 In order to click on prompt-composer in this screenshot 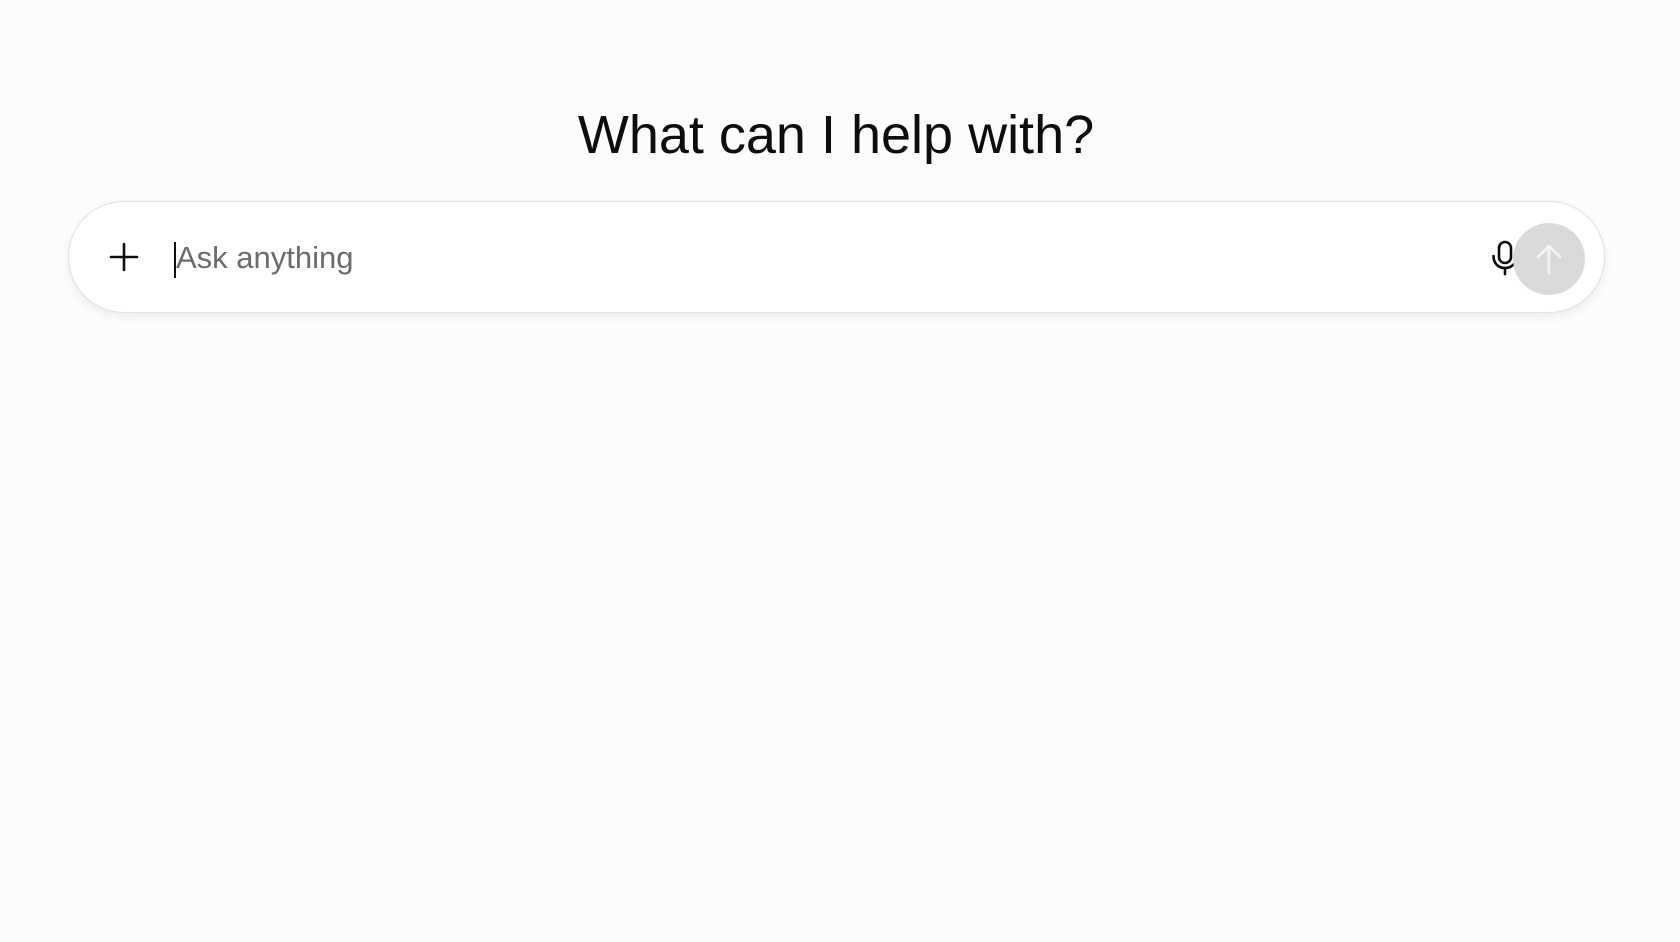, I will do `click(836, 257)`.